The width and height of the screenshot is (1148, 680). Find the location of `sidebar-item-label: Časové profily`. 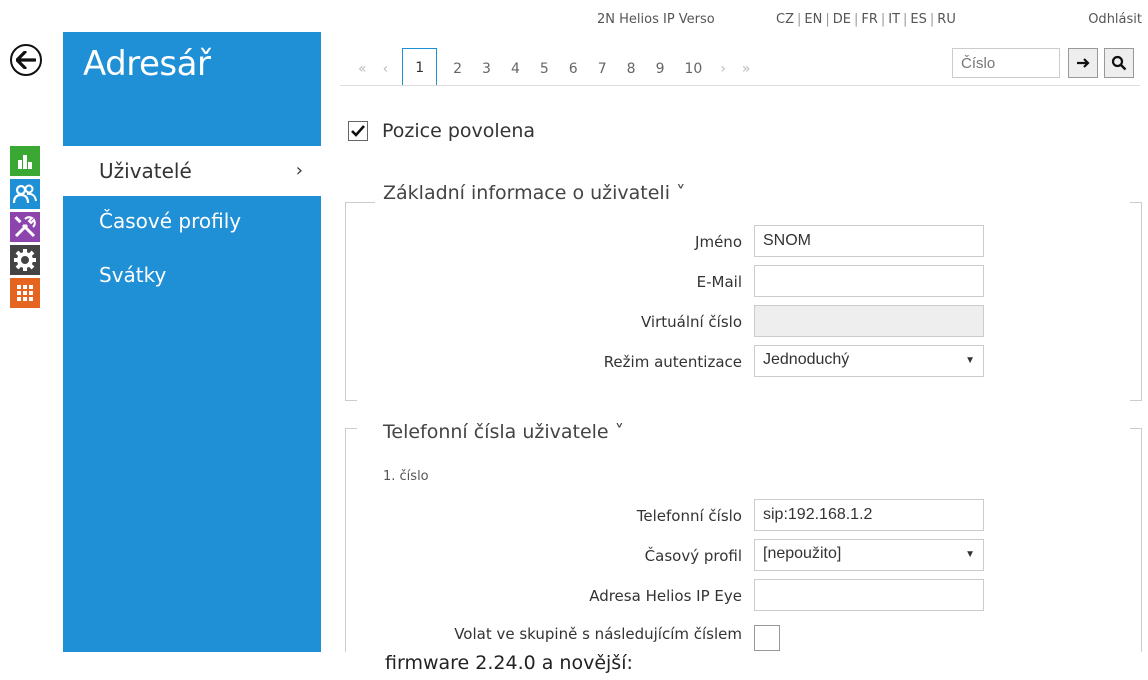

sidebar-item-label: Časové profily is located at coordinates (170, 221).